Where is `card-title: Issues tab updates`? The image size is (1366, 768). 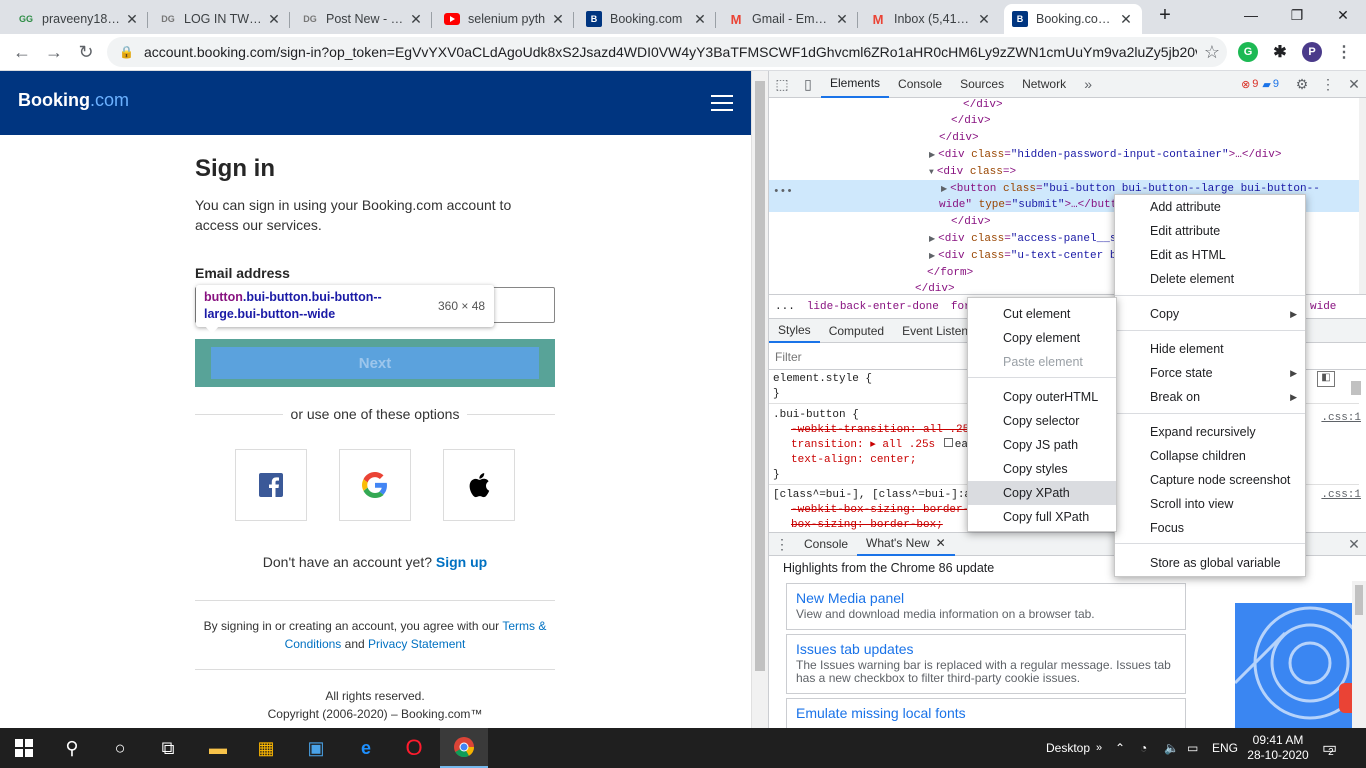 card-title: Issues tab updates is located at coordinates (986, 649).